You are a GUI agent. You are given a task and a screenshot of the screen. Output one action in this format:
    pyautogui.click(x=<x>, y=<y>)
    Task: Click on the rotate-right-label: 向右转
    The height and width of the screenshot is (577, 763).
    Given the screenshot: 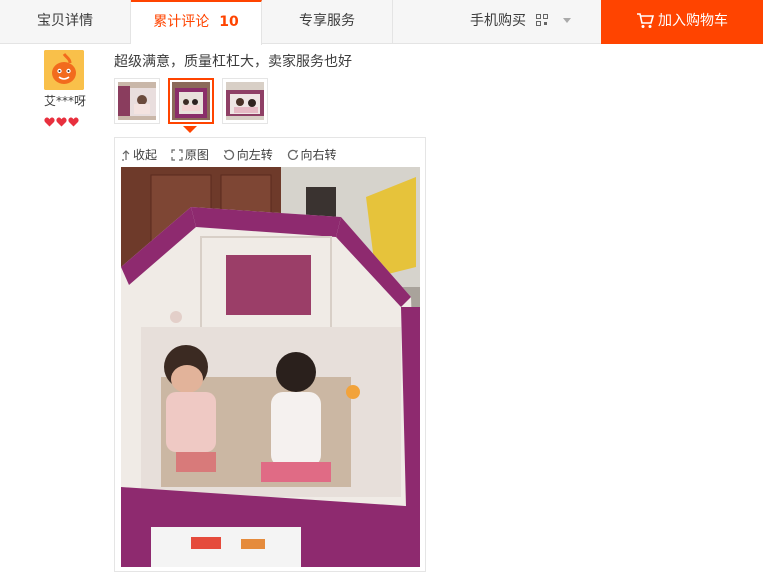 What is the action you would take?
    pyautogui.click(x=318, y=155)
    